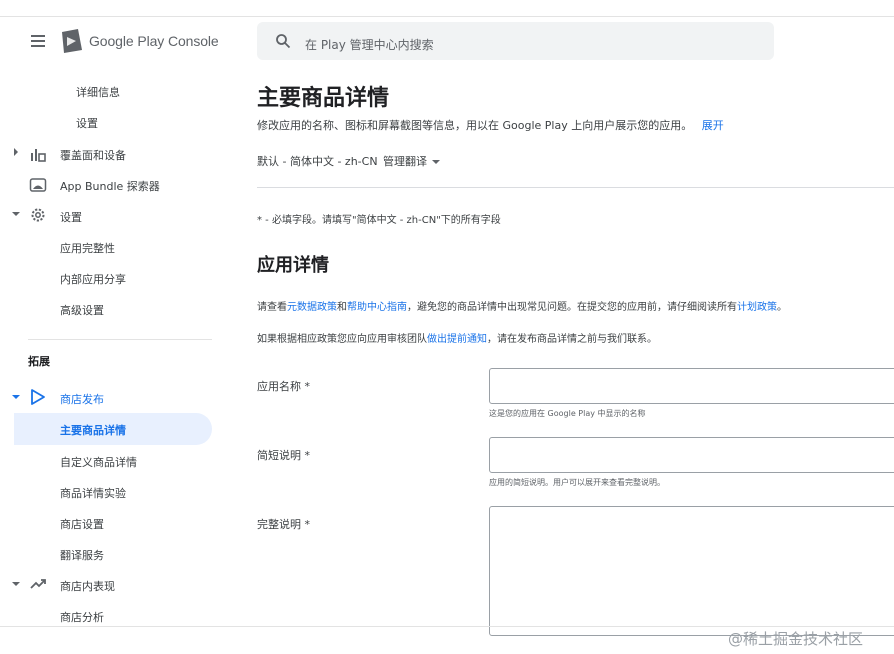 The image size is (894, 654). What do you see at coordinates (98, 462) in the screenshot?
I see `sidebar-item-custom-listings: 自定义商品详情` at bounding box center [98, 462].